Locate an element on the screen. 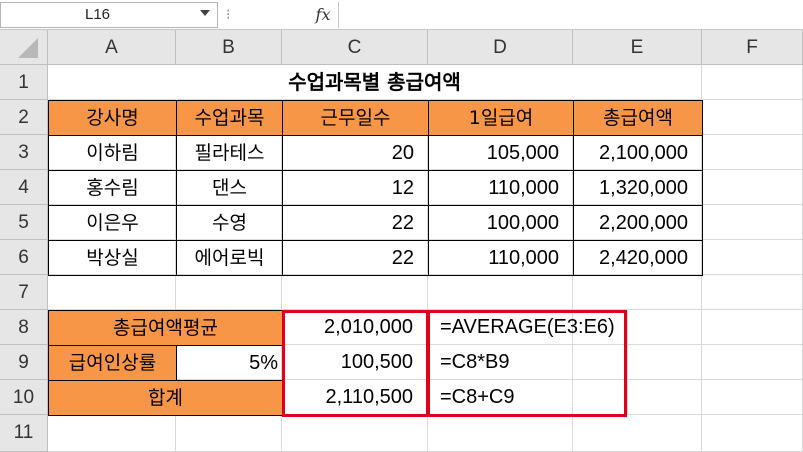 The width and height of the screenshot is (803, 452). cell-instructor: 홍수림 is located at coordinates (112, 188).